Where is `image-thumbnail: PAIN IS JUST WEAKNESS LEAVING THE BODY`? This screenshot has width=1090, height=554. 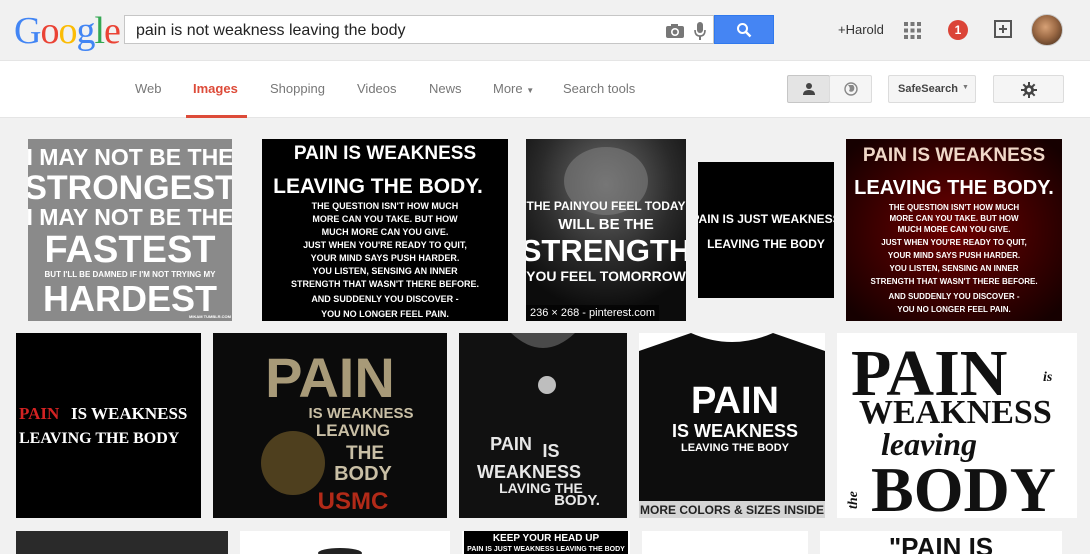 image-thumbnail: PAIN IS JUST WEAKNESS LEAVING THE BODY is located at coordinates (766, 230).